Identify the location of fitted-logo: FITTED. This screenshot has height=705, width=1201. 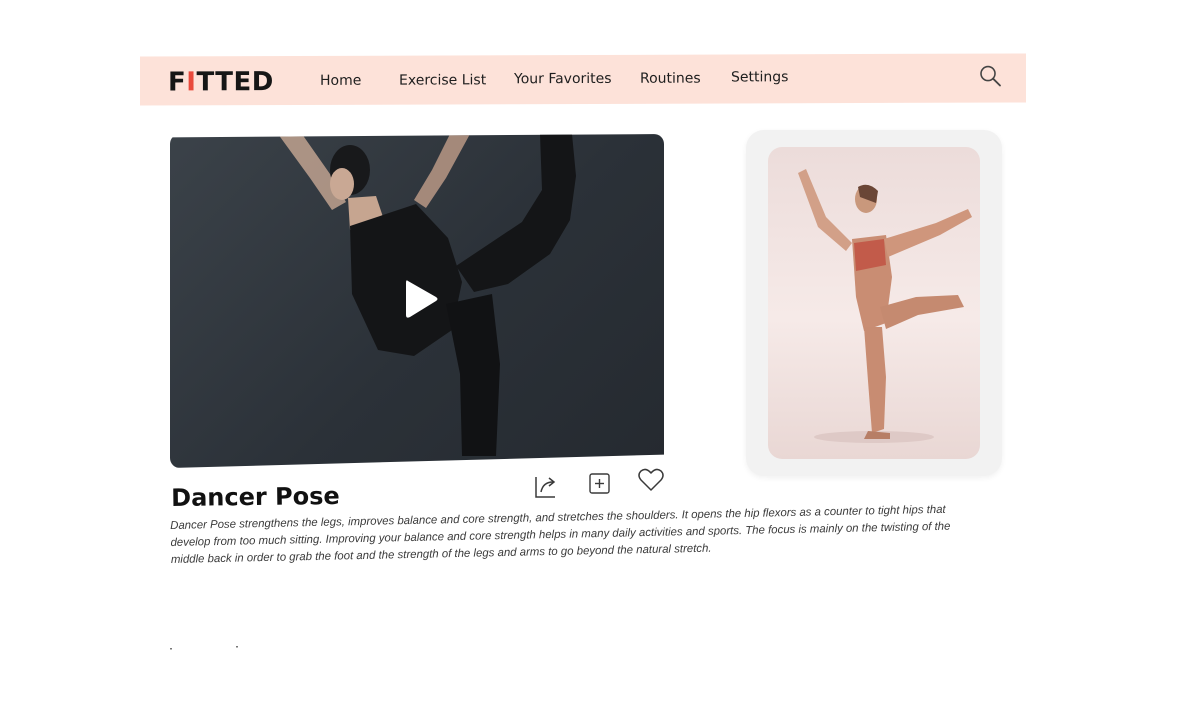
(221, 82).